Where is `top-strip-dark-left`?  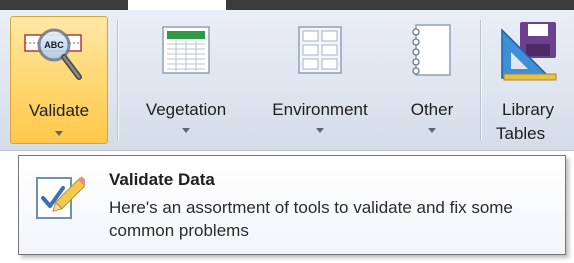
top-strip-dark-left is located at coordinates (64, 5).